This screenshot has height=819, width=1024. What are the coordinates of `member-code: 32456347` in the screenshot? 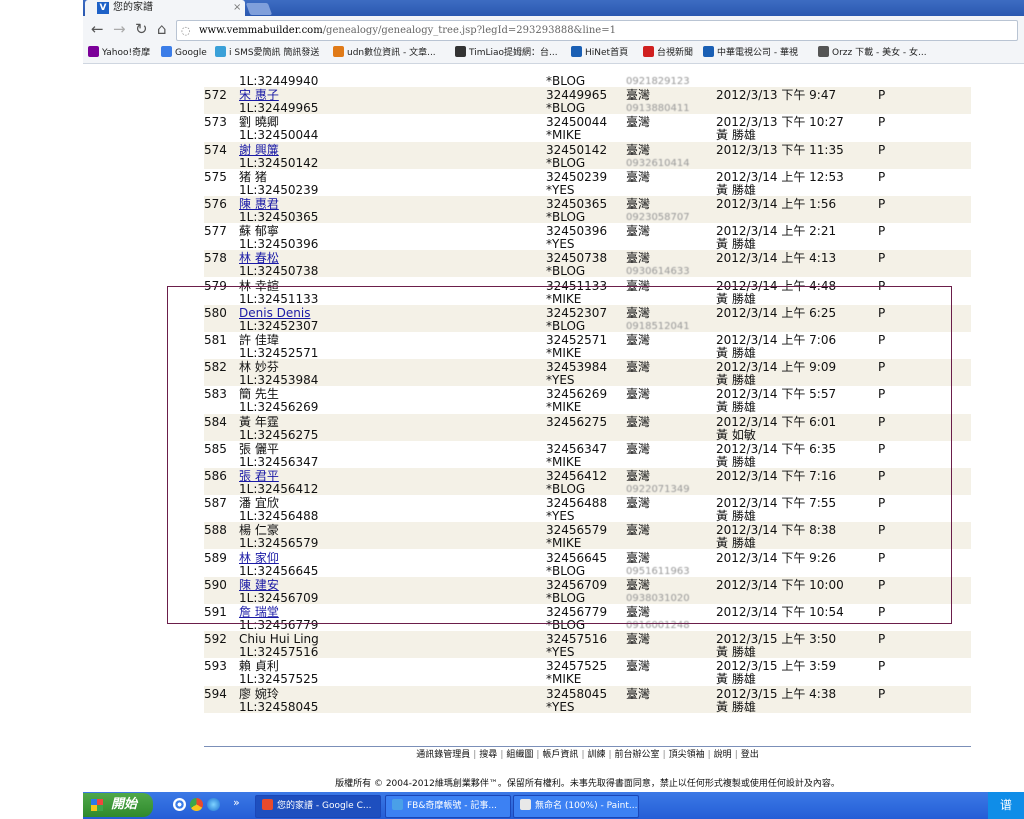 It's located at (577, 448).